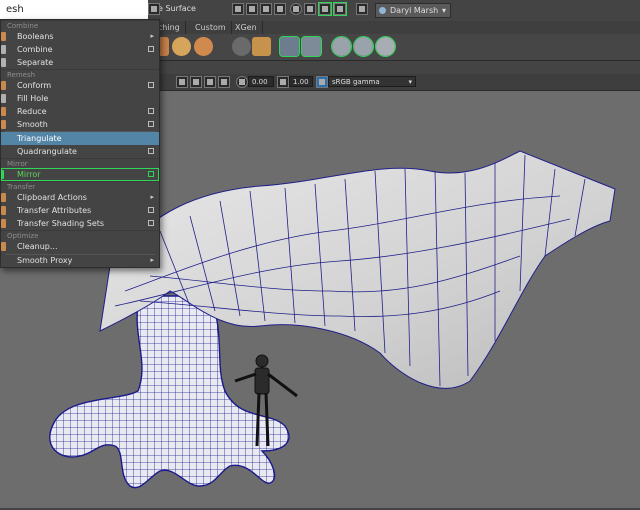 The height and width of the screenshot is (510, 640). What do you see at coordinates (252, 9) in the screenshot?
I see `render-sequence-icon` at bounding box center [252, 9].